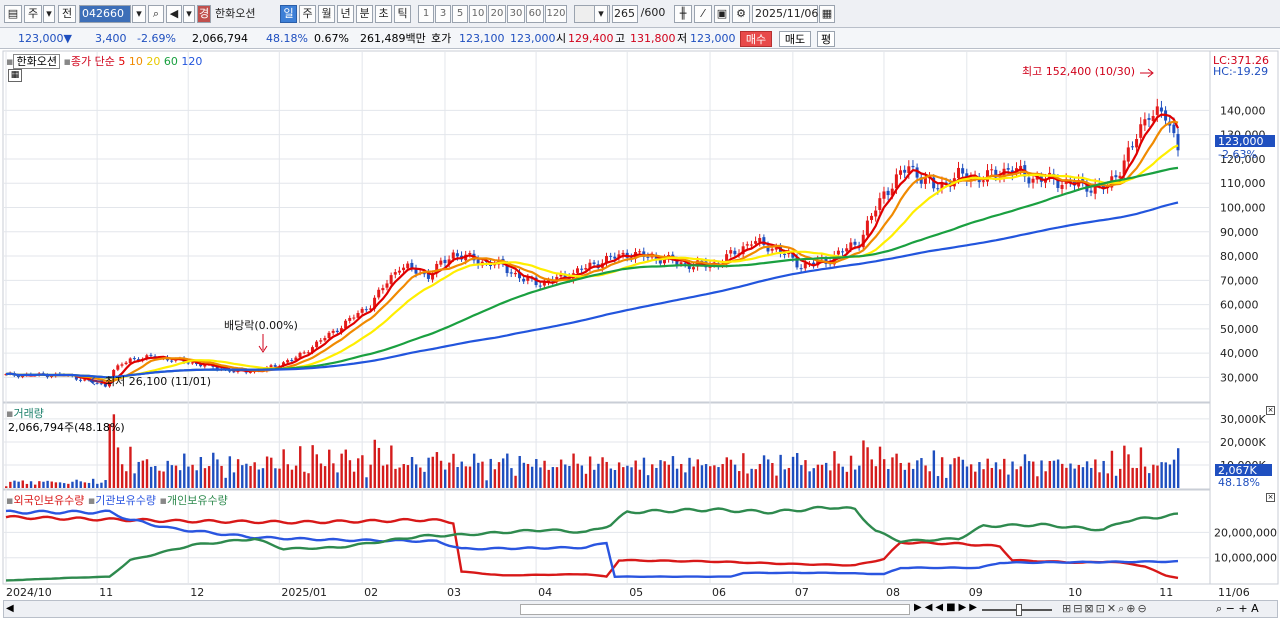 This screenshot has width=1280, height=624. I want to click on x-tick: 03, so click(454, 592).